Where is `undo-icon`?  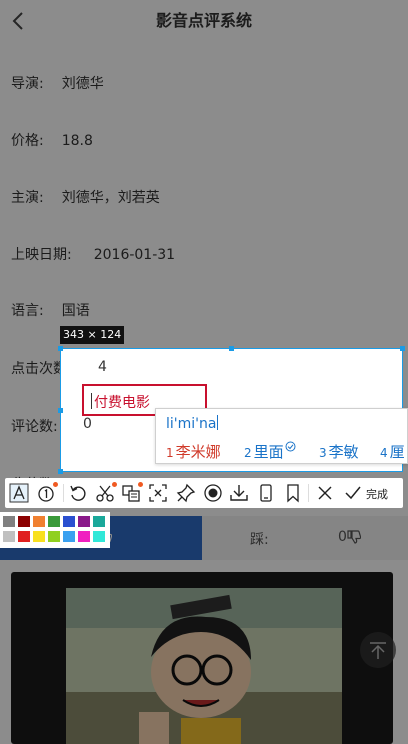 undo-icon is located at coordinates (78, 493).